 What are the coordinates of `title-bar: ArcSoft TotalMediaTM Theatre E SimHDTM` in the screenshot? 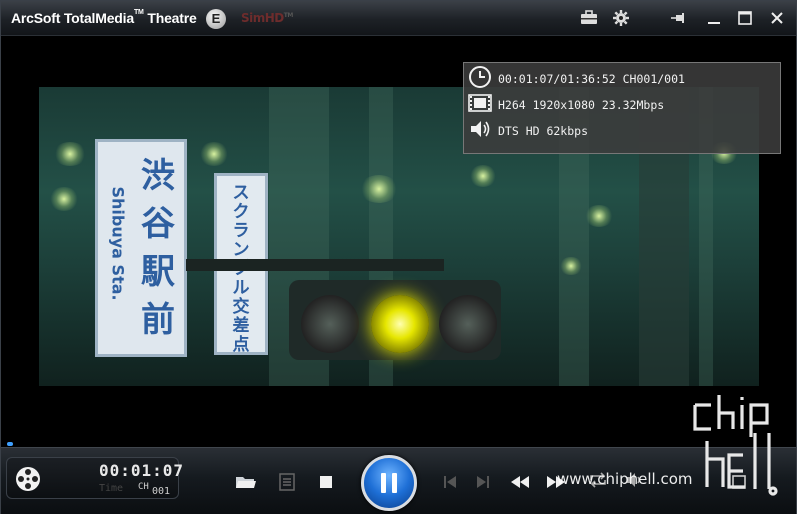 It's located at (398, 18).